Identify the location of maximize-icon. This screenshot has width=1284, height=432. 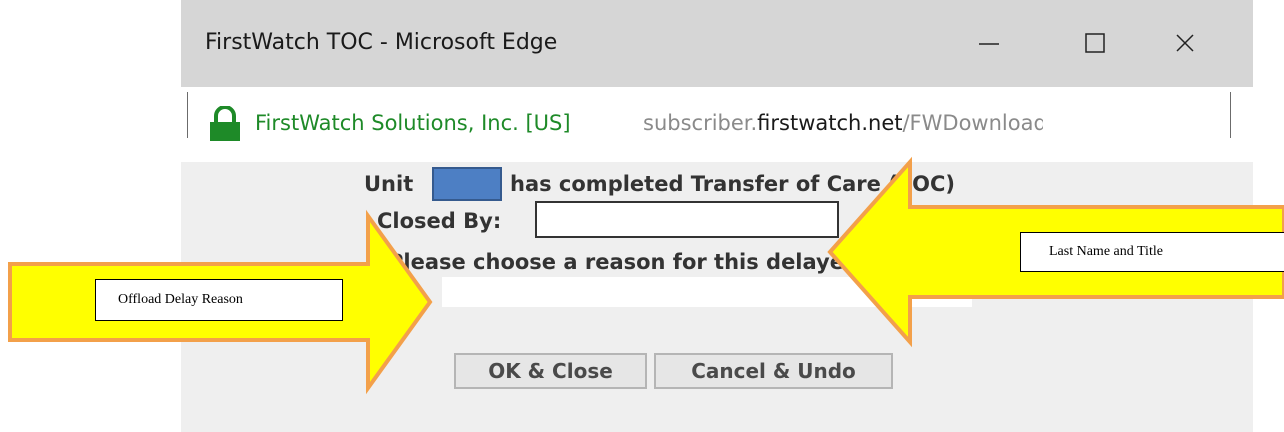
(1095, 43).